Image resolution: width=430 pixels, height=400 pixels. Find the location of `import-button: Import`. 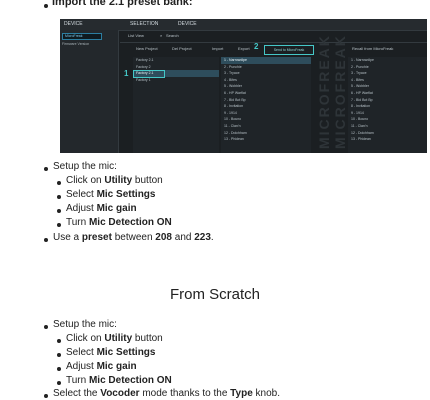

import-button: Import is located at coordinates (217, 48).